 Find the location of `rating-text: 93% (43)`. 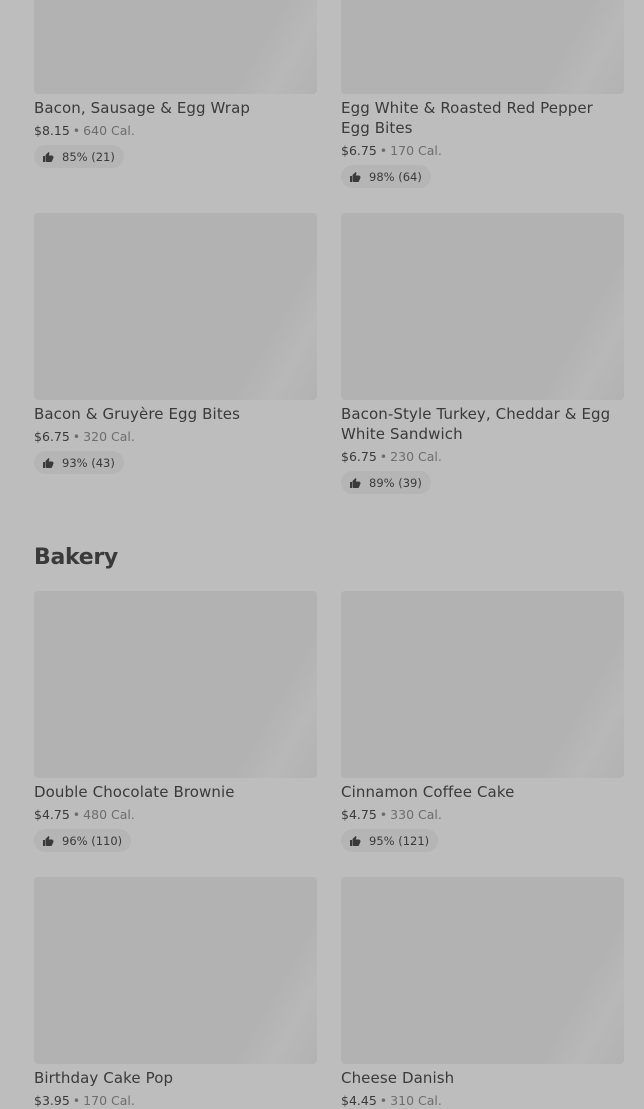

rating-text: 93% (43) is located at coordinates (88, 462).